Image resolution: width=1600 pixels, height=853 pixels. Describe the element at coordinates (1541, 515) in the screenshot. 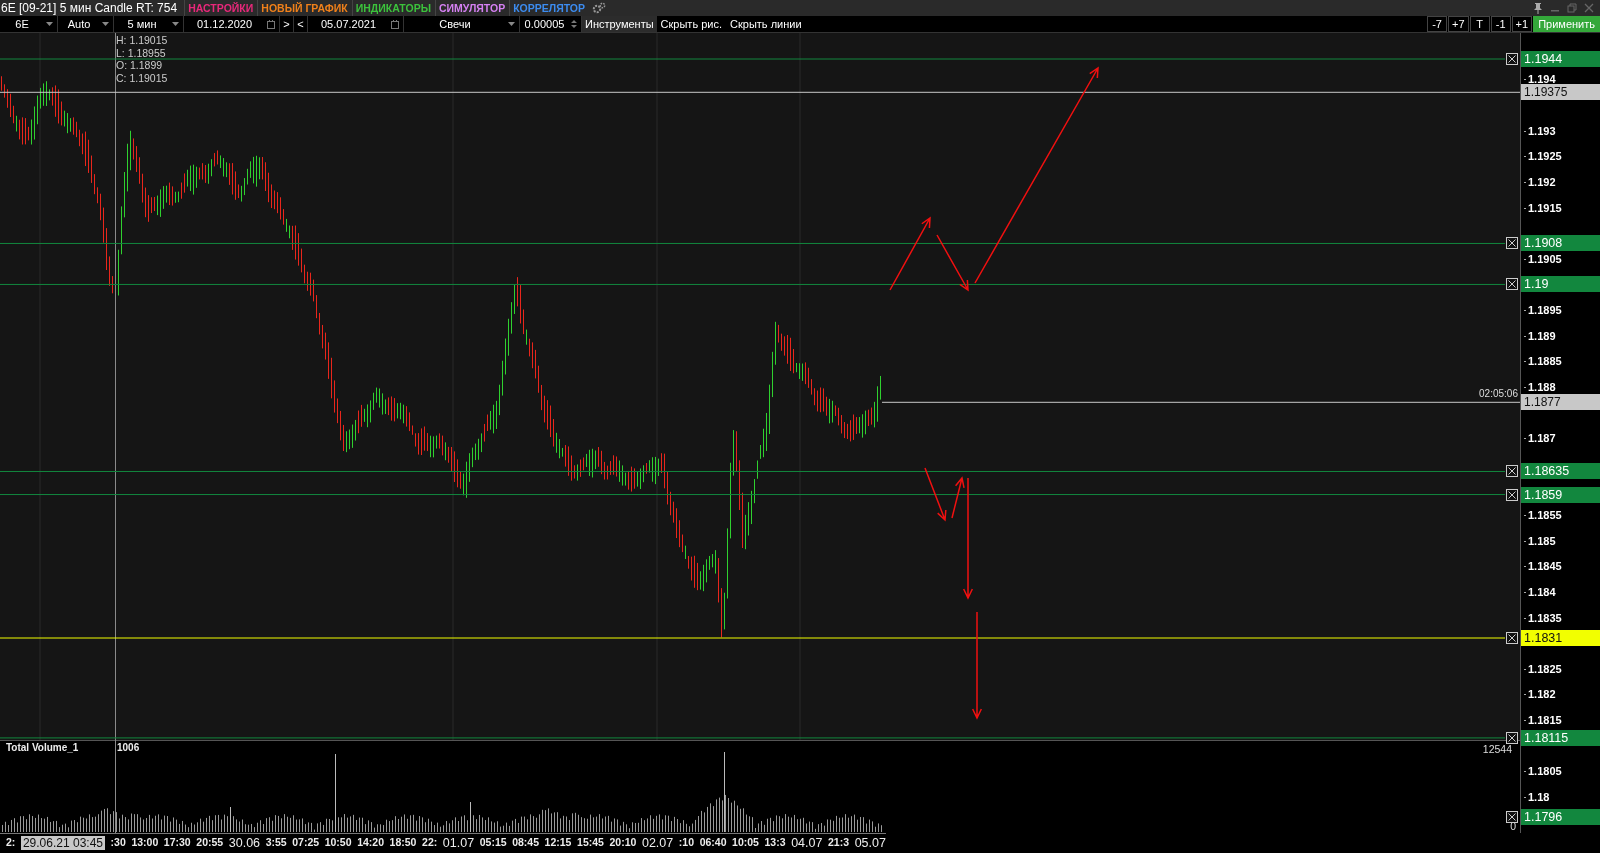

I see `price-tick: 1.1855` at that location.